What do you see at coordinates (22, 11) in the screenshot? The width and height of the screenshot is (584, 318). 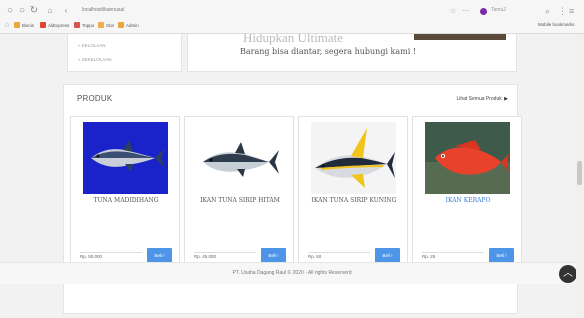 I see `forward-icon: ○` at bounding box center [22, 11].